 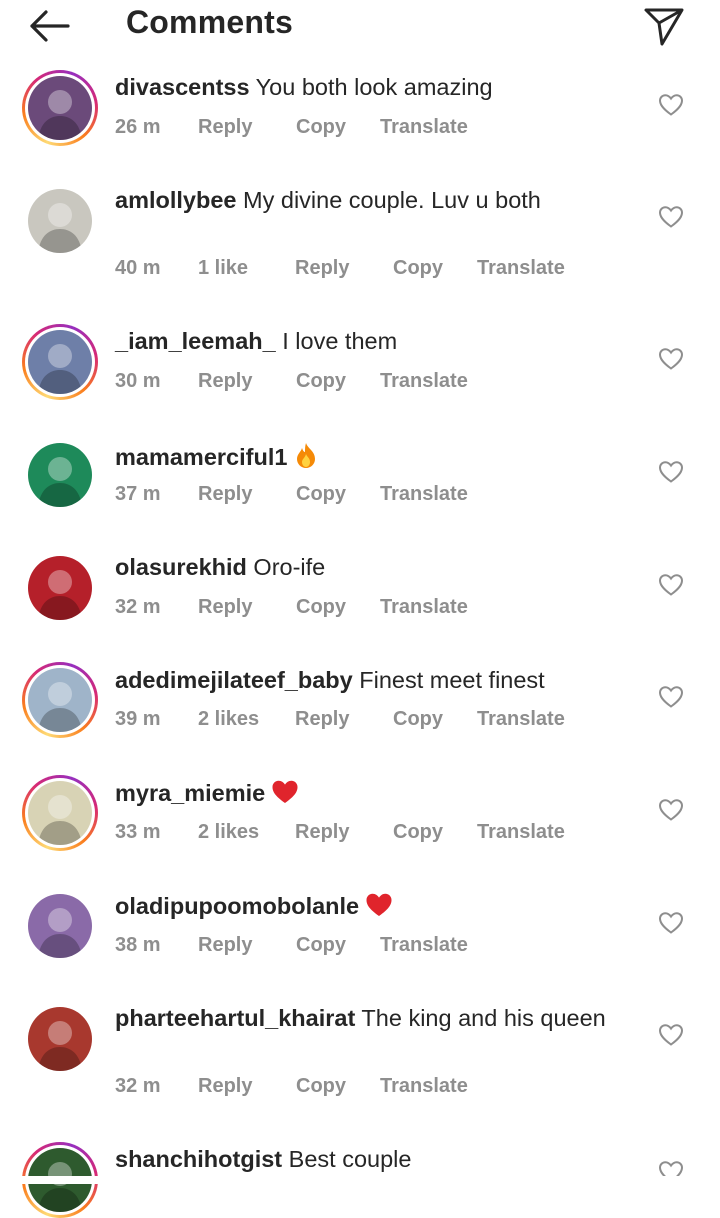 I want to click on comment-like-count: 1 like, so click(x=223, y=268).